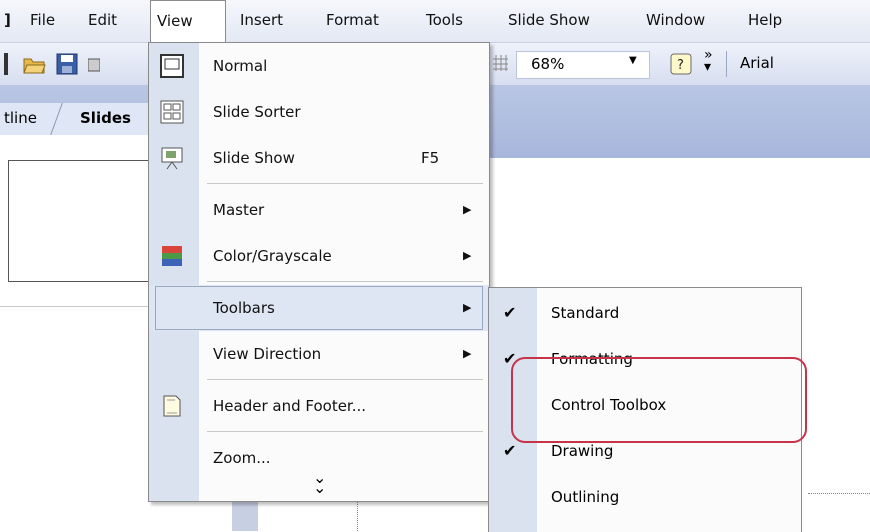  What do you see at coordinates (75, 119) in the screenshot?
I see `pane-tabs: tline Slides` at bounding box center [75, 119].